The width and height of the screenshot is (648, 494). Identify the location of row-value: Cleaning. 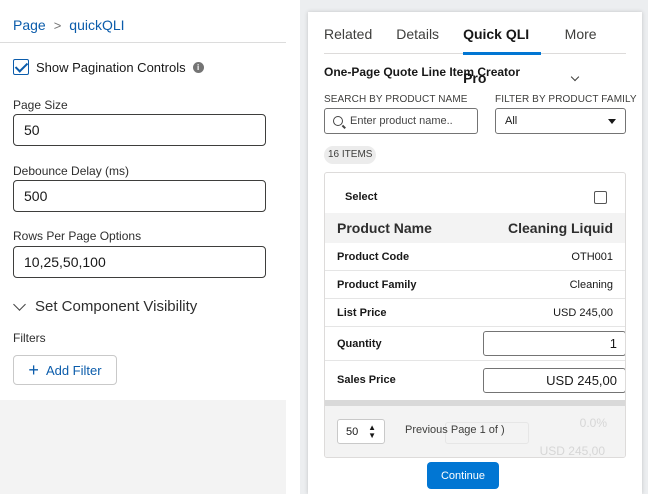
(591, 284).